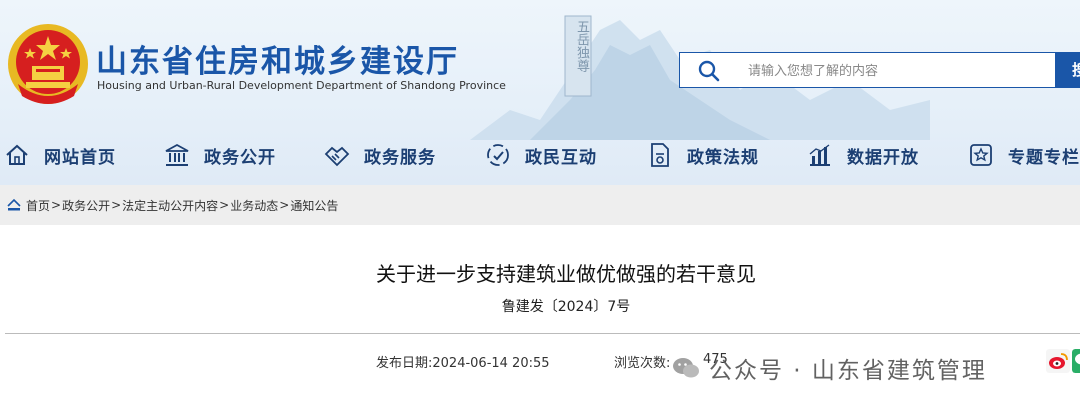 The width and height of the screenshot is (1080, 413). I want to click on breadcrumb-statutory-disclosure: 法定主动公开内容, so click(170, 205).